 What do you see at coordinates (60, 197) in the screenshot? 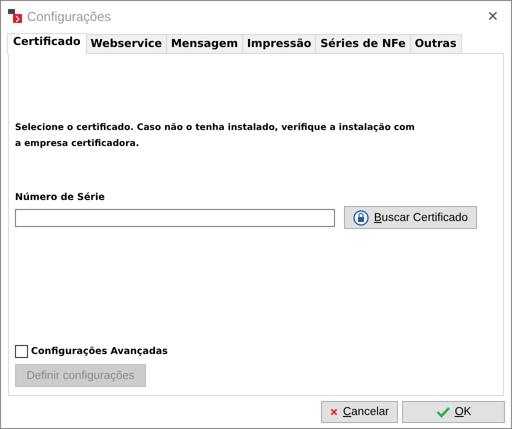
I see `field-label: Número de Série` at bounding box center [60, 197].